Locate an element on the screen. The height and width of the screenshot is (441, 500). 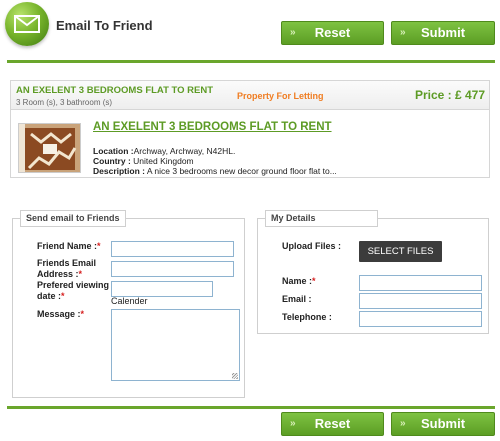
location-value: Archway, Archway, N42HL. is located at coordinates (184, 151).